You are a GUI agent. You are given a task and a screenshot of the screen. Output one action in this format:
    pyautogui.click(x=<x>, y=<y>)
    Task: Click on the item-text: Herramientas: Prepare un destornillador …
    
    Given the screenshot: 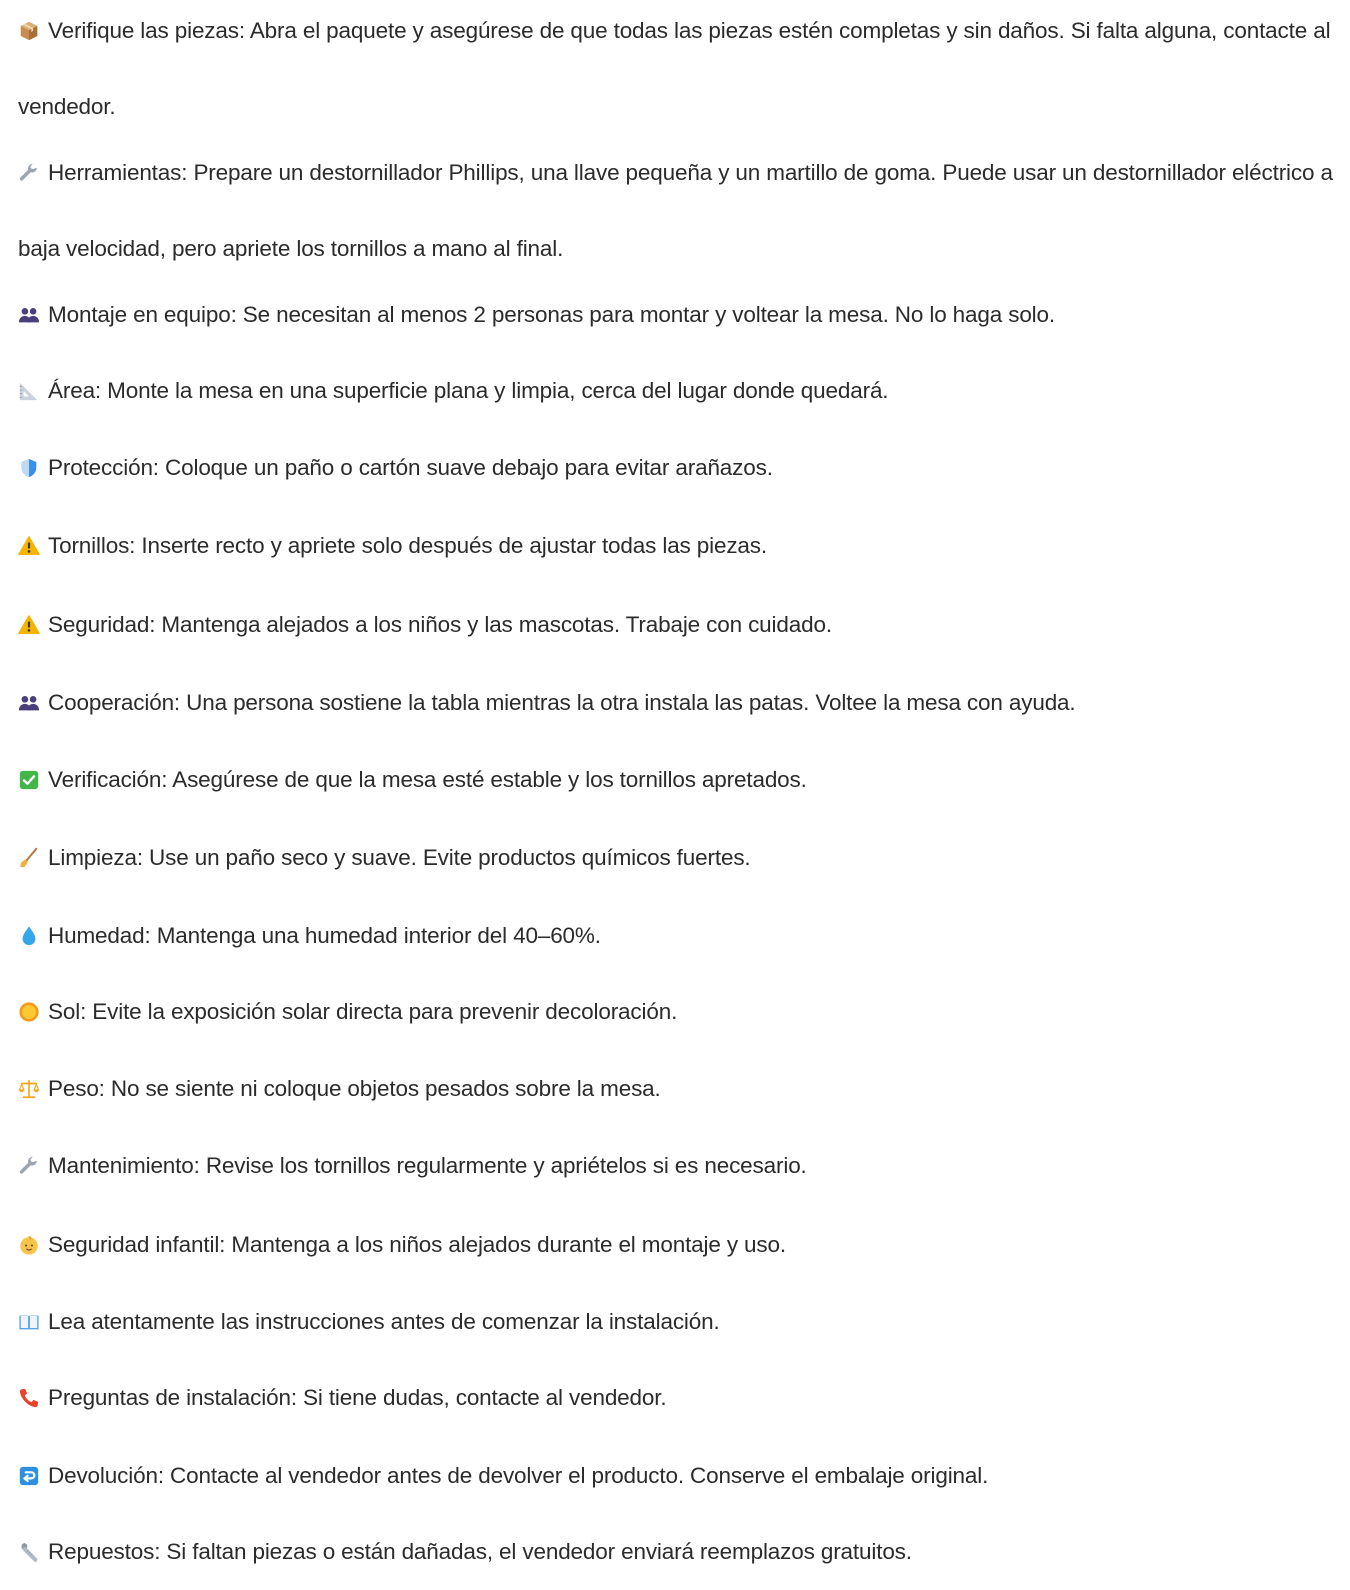 What is the action you would take?
    pyautogui.click(x=675, y=210)
    